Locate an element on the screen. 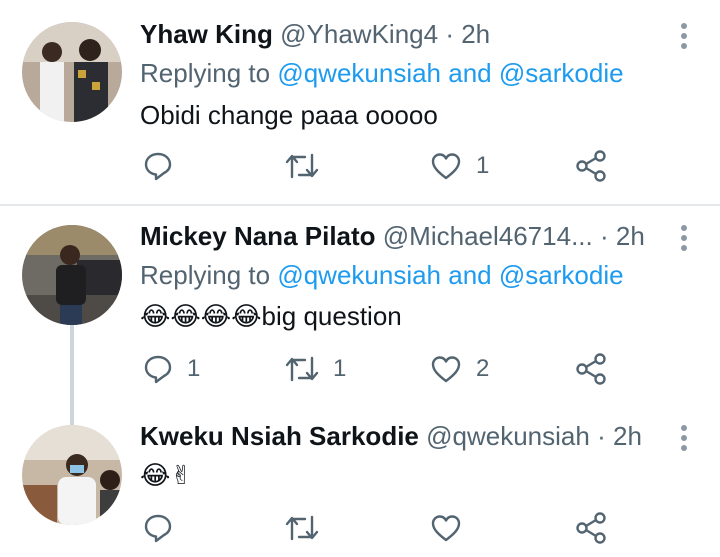 The height and width of the screenshot is (557, 720). like-count: 2 is located at coordinates (483, 368).